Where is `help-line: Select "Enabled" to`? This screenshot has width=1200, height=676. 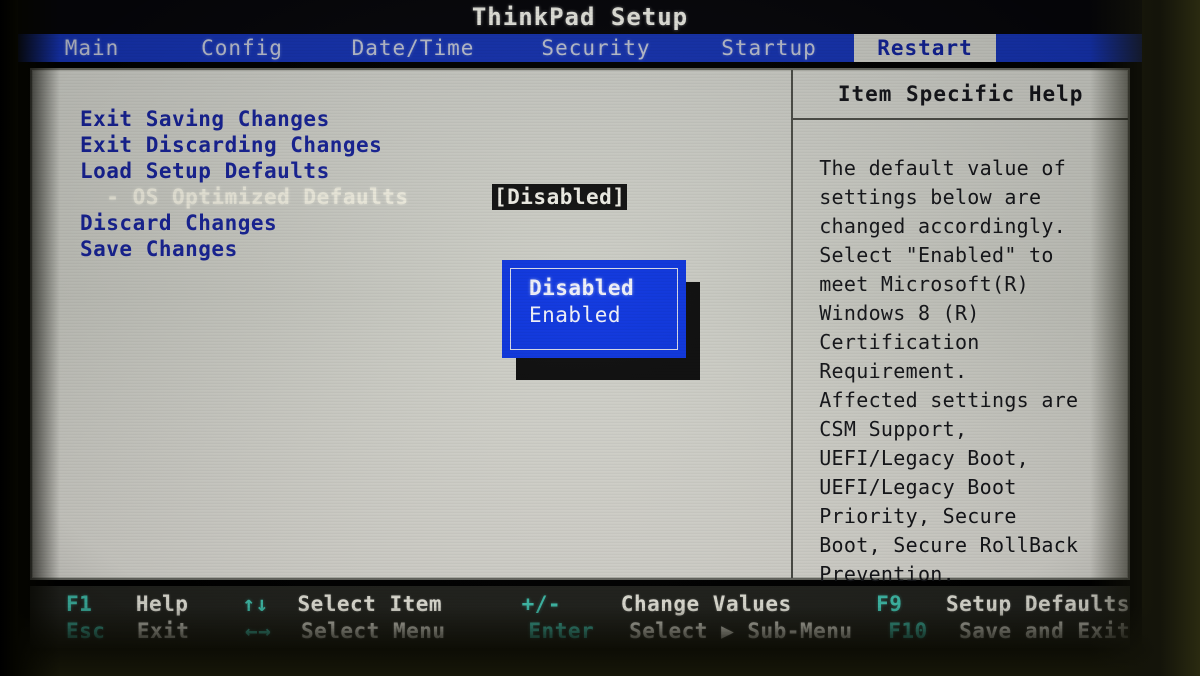 help-line: Select "Enabled" to is located at coordinates (936, 255).